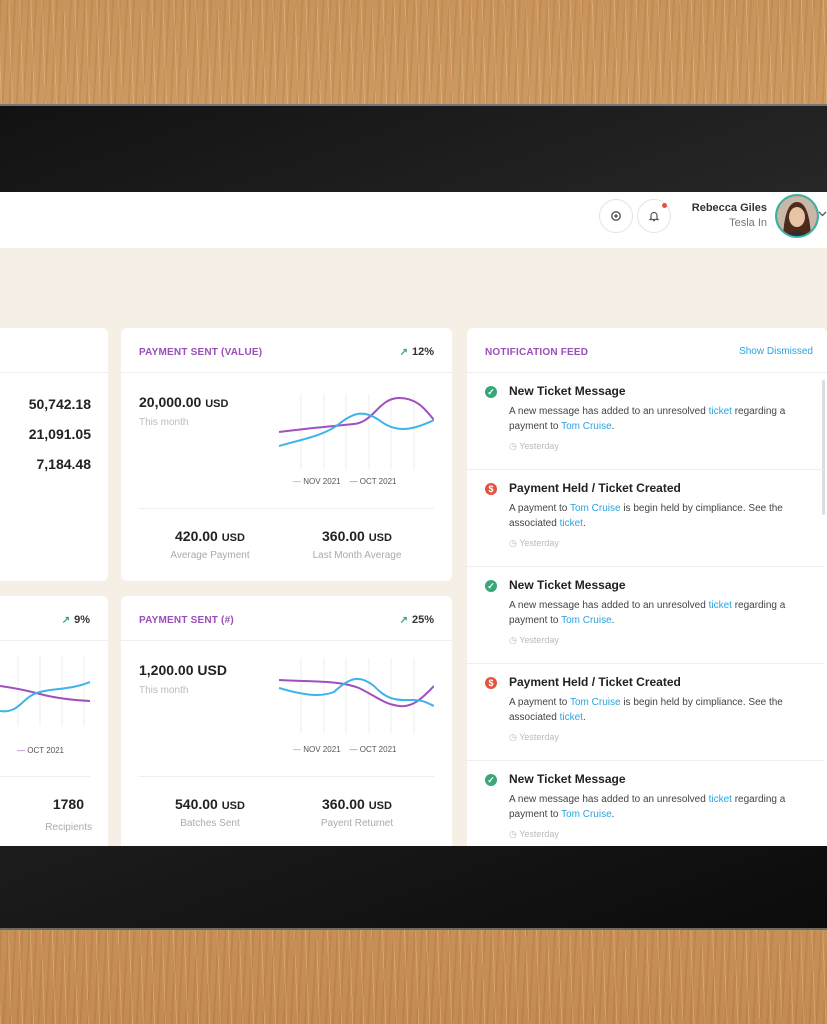  Describe the element at coordinates (184, 402) in the screenshot. I see `payment-value-amount: 20,000.00 USD` at that location.